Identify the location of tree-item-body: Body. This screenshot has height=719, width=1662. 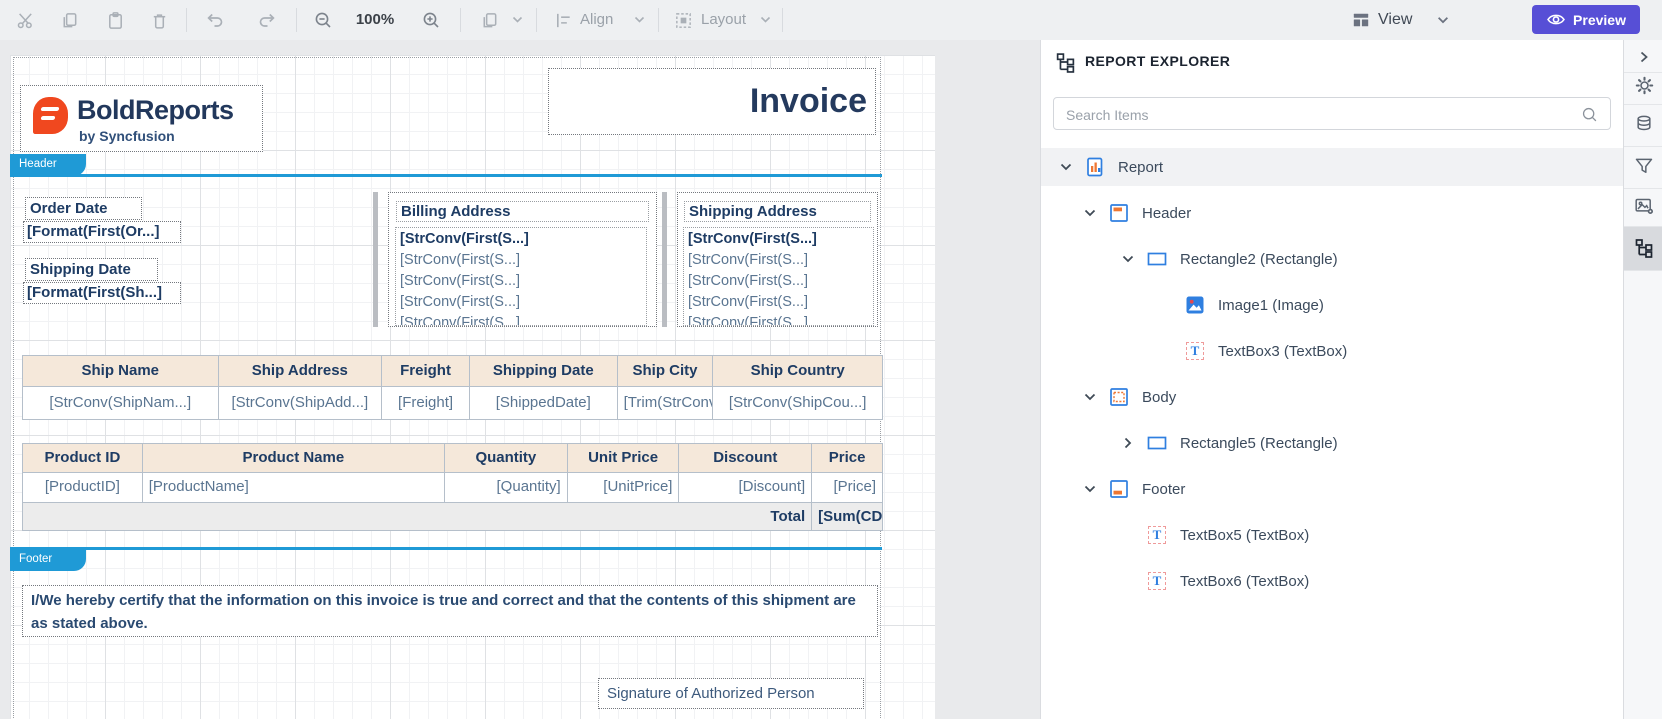
(1332, 397).